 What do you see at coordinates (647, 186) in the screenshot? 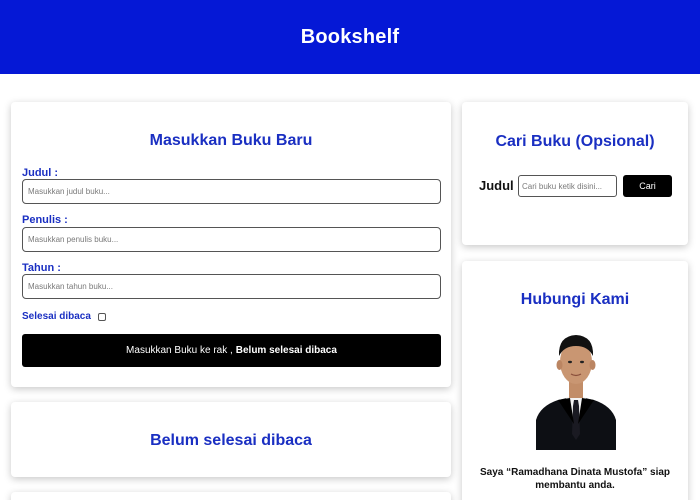
I see `search-button: Cari` at bounding box center [647, 186].